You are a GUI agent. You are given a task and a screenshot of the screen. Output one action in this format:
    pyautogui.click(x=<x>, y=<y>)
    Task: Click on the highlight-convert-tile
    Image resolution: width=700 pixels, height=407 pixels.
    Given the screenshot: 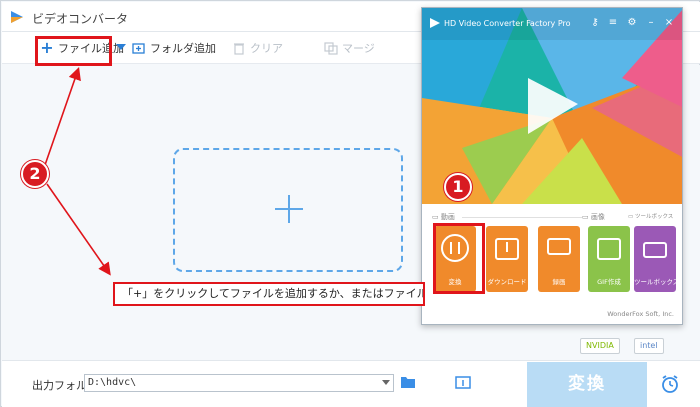 What is the action you would take?
    pyautogui.click(x=459, y=258)
    